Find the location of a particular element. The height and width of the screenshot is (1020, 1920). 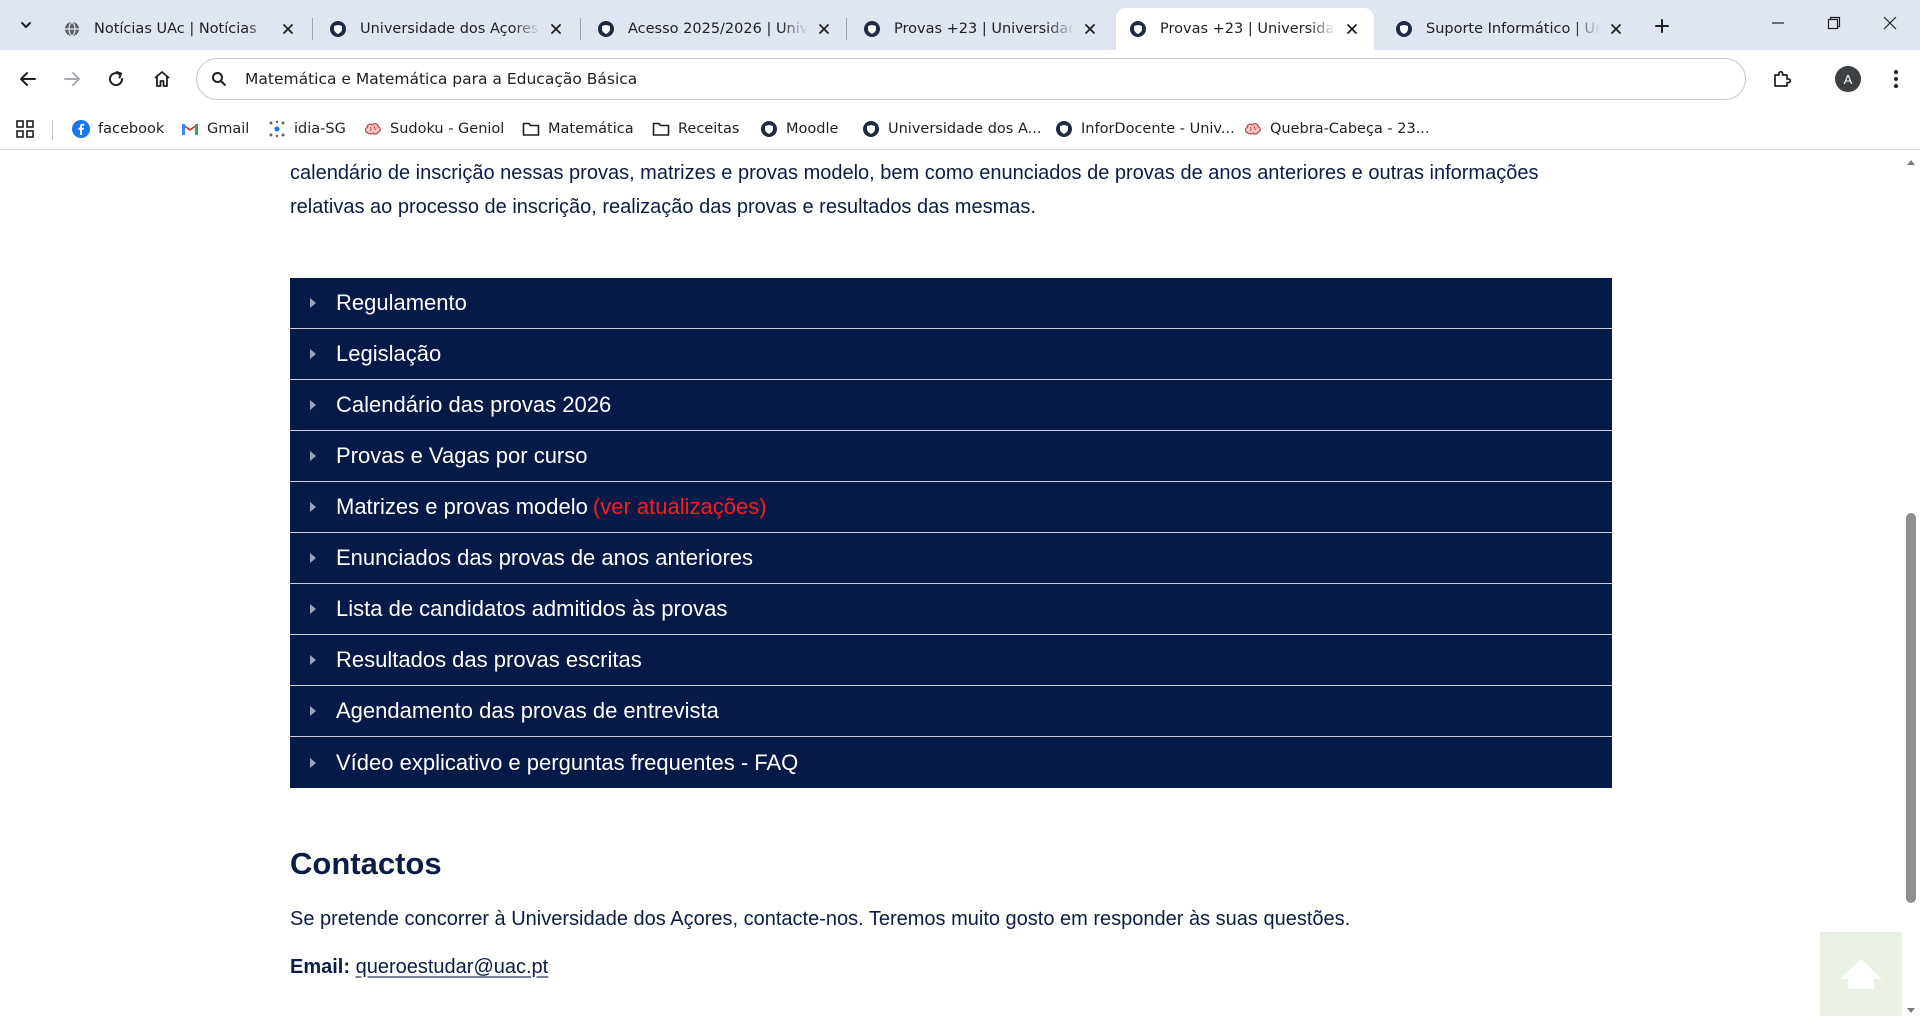

bookmark-idia-sg: idia-SG is located at coordinates (307, 129).